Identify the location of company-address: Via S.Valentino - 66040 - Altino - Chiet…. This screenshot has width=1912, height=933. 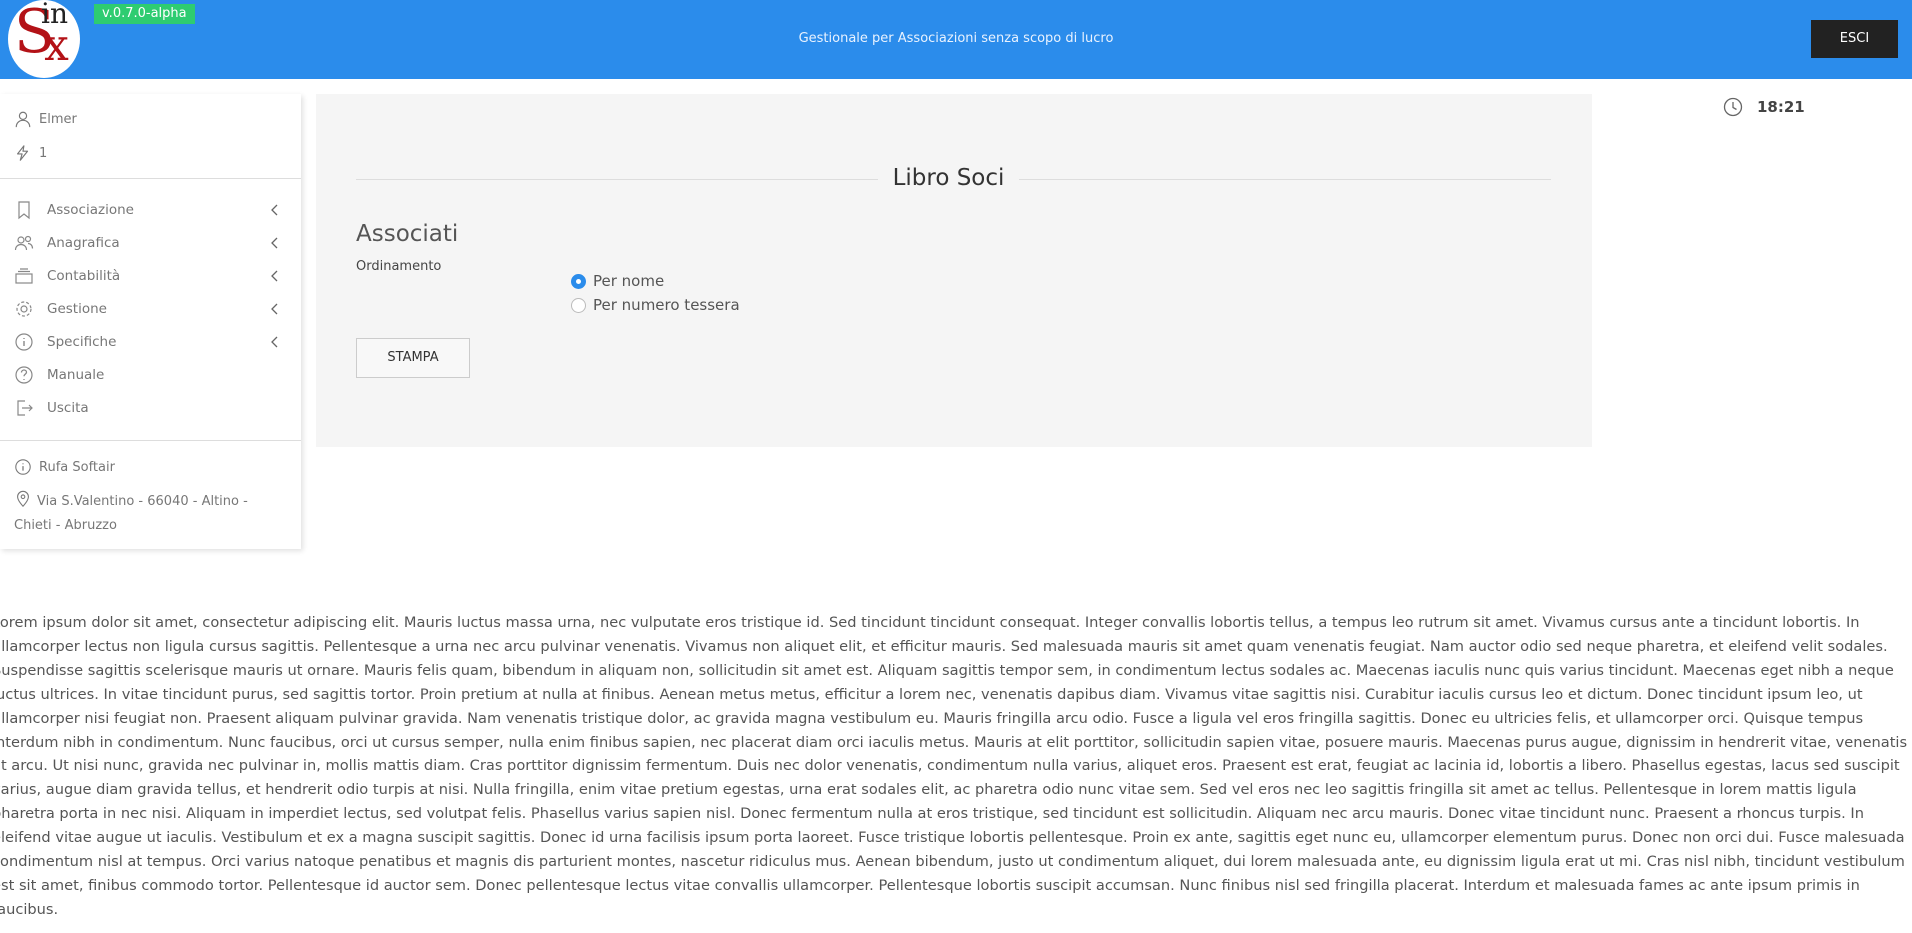
(149, 514).